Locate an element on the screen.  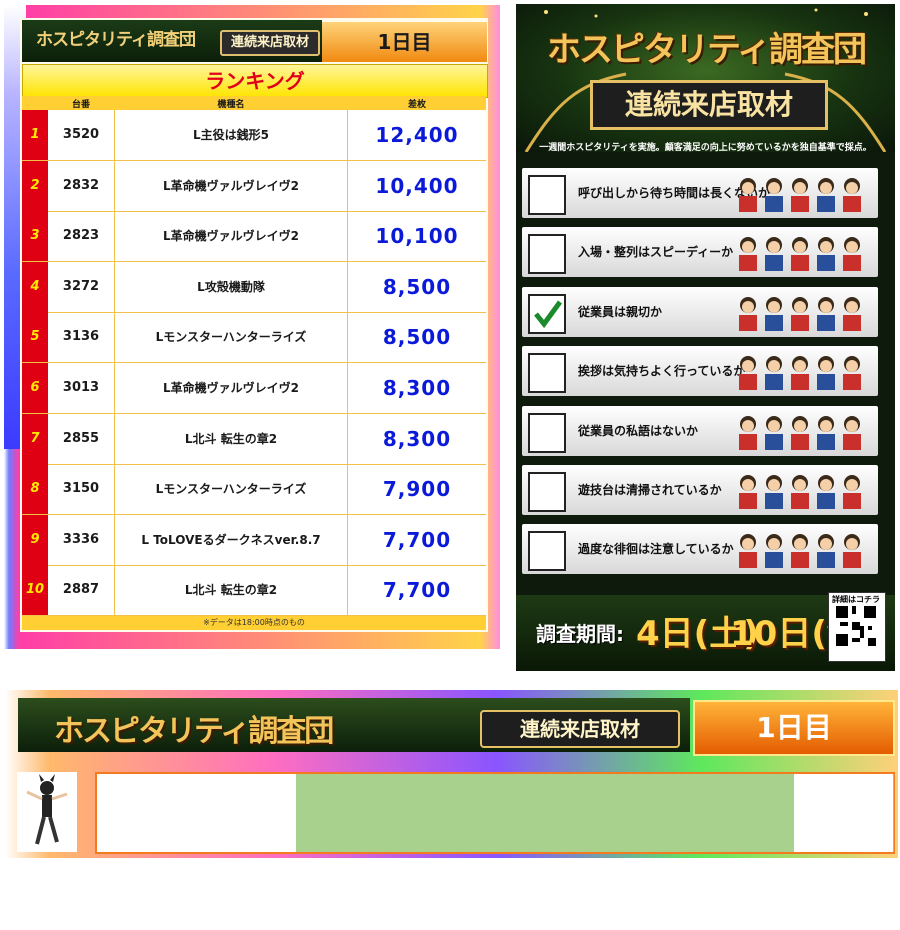
table-row: 9 3336 L ToLOVEるダークネスver.8.7 7,700 is located at coordinates (254, 540).